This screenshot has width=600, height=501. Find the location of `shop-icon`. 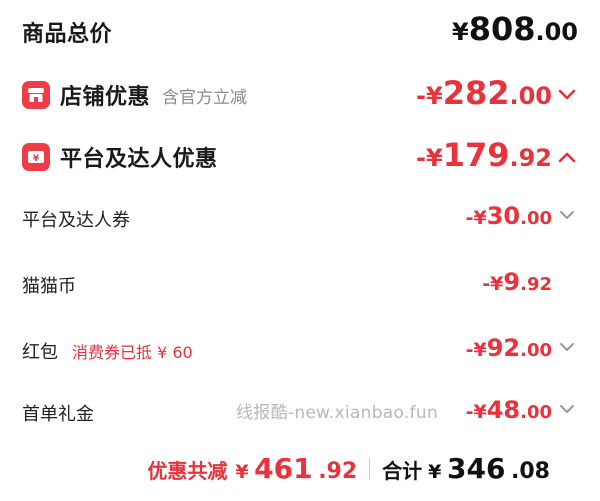

shop-icon is located at coordinates (36, 95).